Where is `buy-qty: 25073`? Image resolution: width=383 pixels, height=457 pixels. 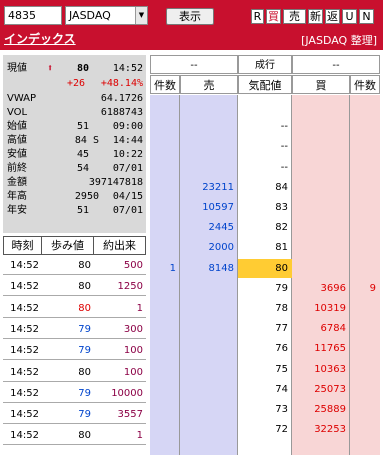
buy-qty: 25073 is located at coordinates (330, 389).